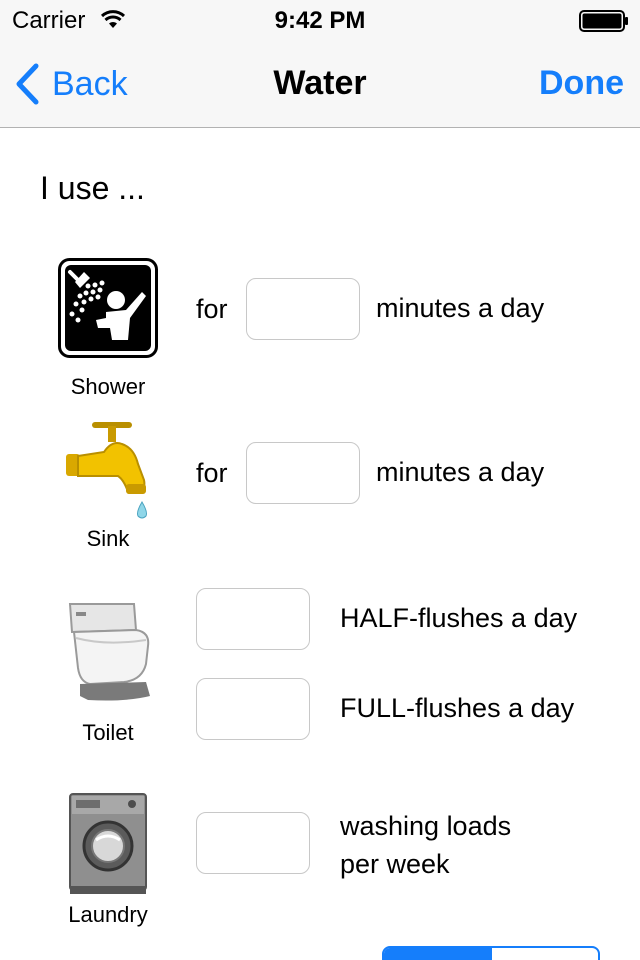  What do you see at coordinates (27, 84) in the screenshot?
I see `chevron-left-icon` at bounding box center [27, 84].